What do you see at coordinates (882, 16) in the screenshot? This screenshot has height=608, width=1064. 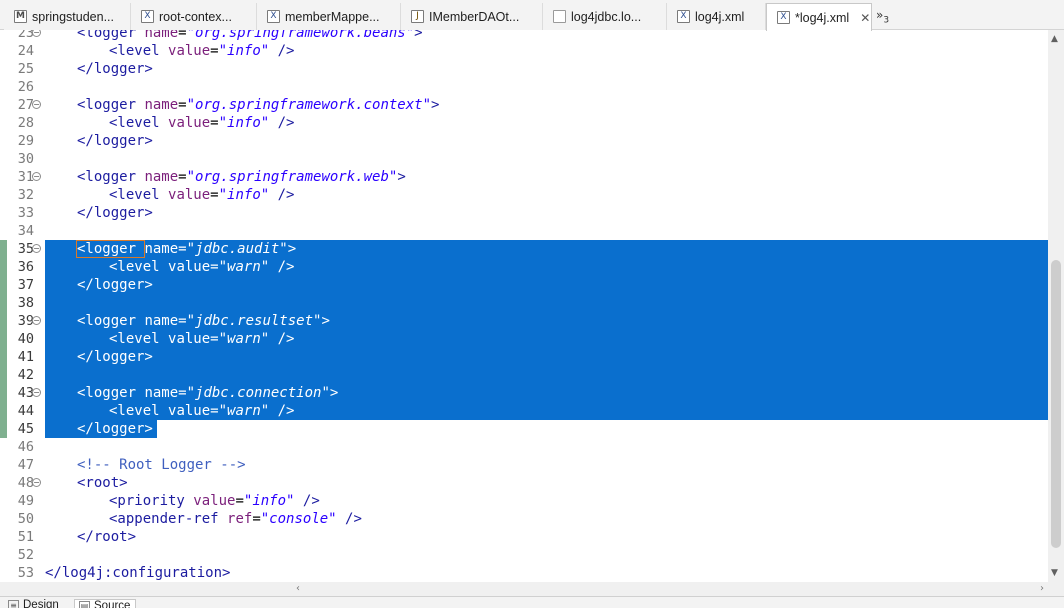 I see `tab-overflow-button: »3` at bounding box center [882, 16].